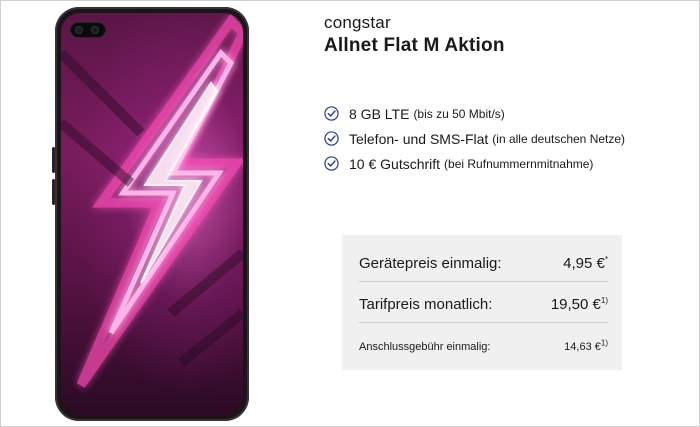 The width and height of the screenshot is (700, 427). I want to click on feature-note-text: (bei Rufnummernmitnahme), so click(519, 163).